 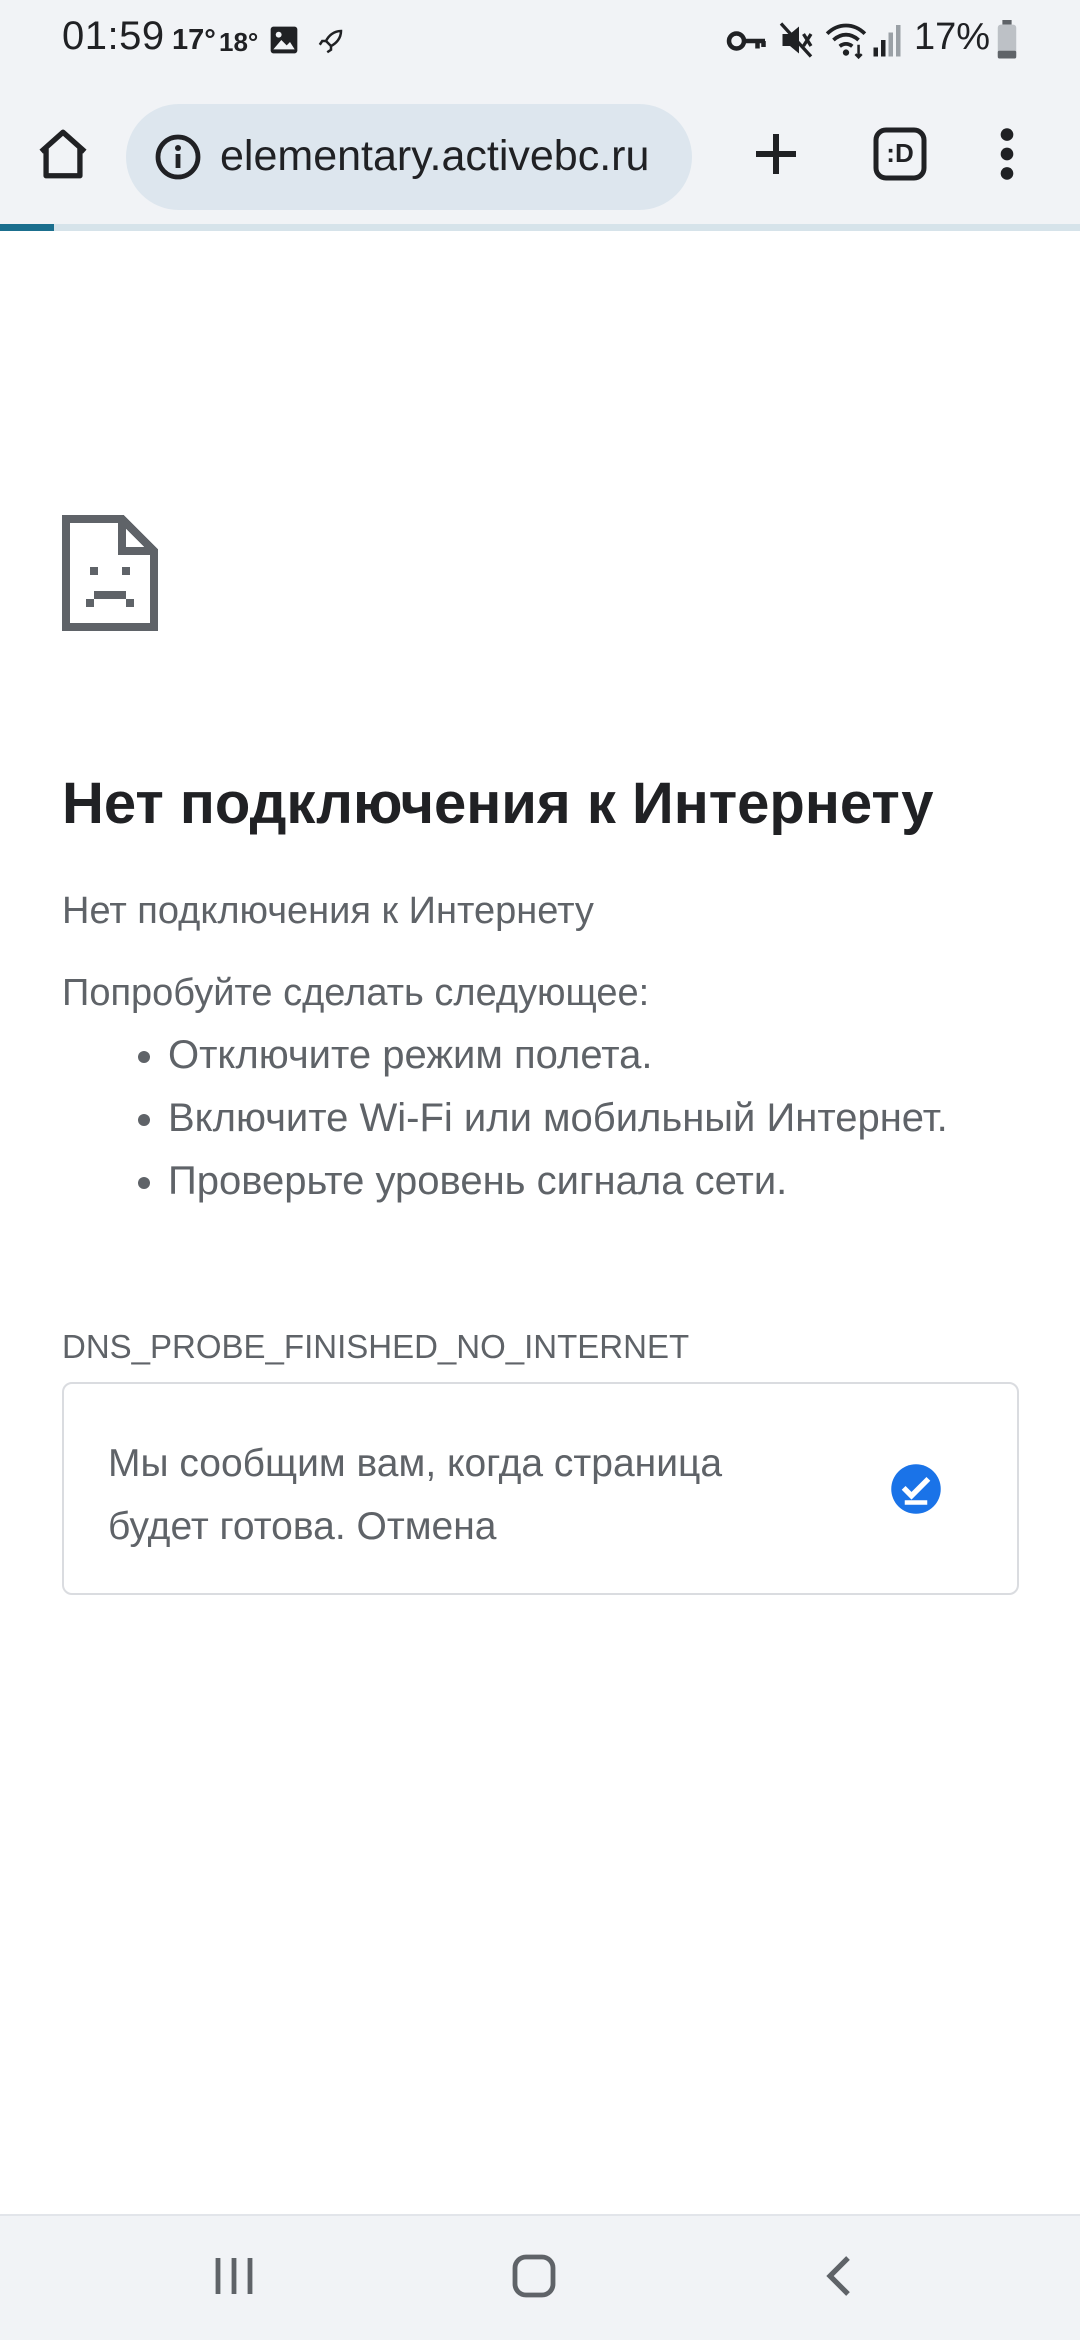 I want to click on suggestions-heading: Попробуйте сделать следующее:, so click(x=356, y=993).